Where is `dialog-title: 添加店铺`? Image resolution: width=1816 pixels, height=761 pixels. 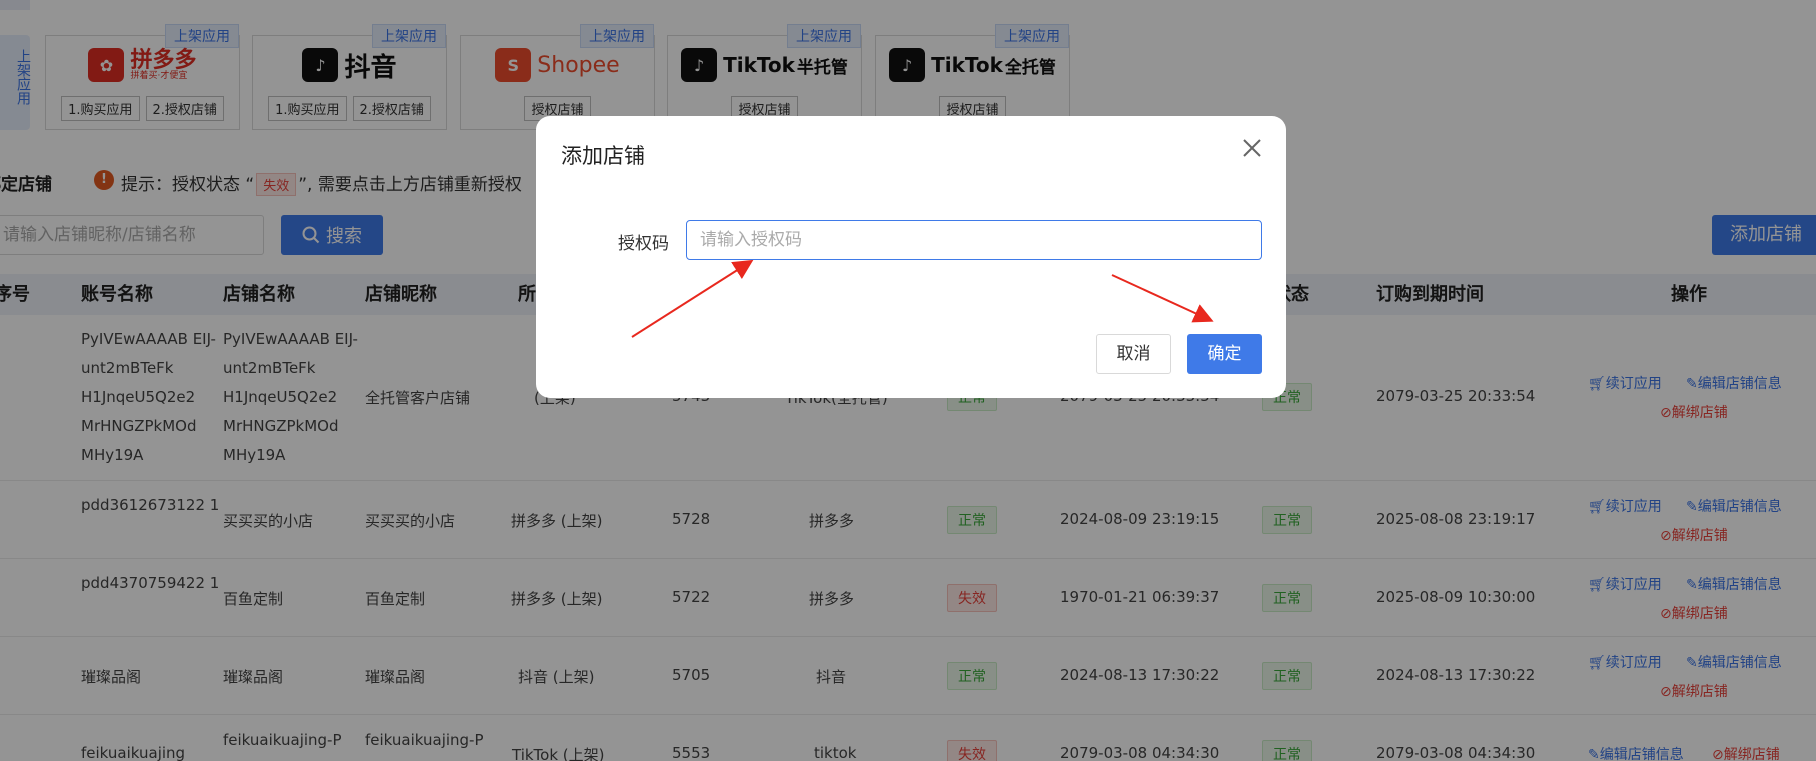 dialog-title: 添加店铺 is located at coordinates (603, 156).